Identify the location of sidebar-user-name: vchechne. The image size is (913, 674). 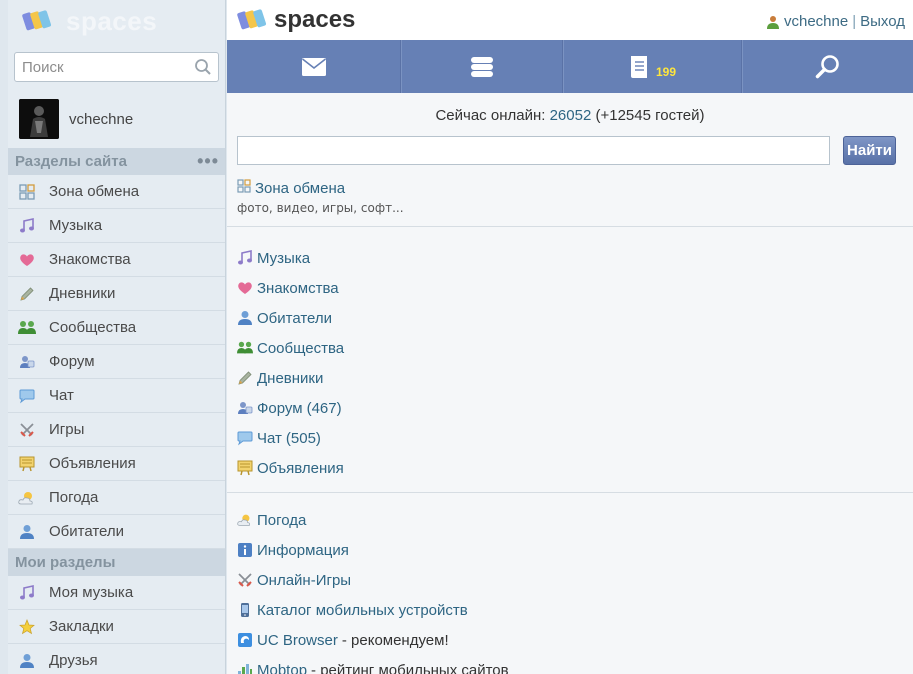
(101, 119).